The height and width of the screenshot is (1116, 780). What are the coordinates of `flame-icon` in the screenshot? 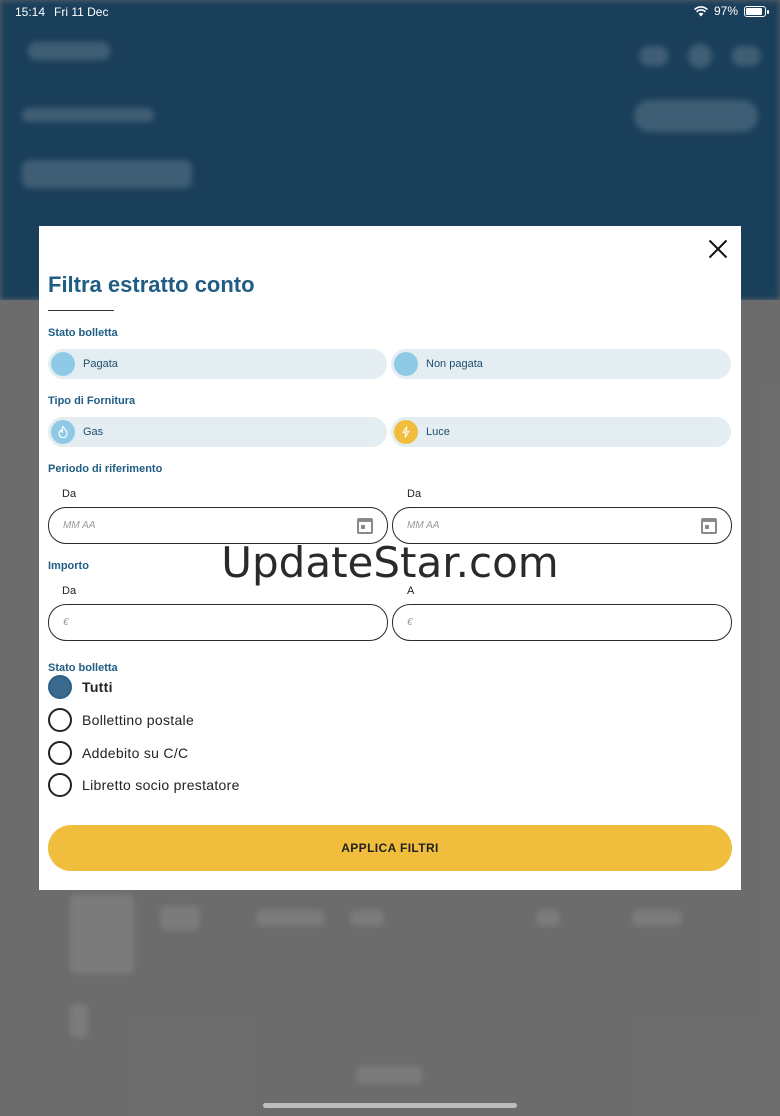 It's located at (63, 432).